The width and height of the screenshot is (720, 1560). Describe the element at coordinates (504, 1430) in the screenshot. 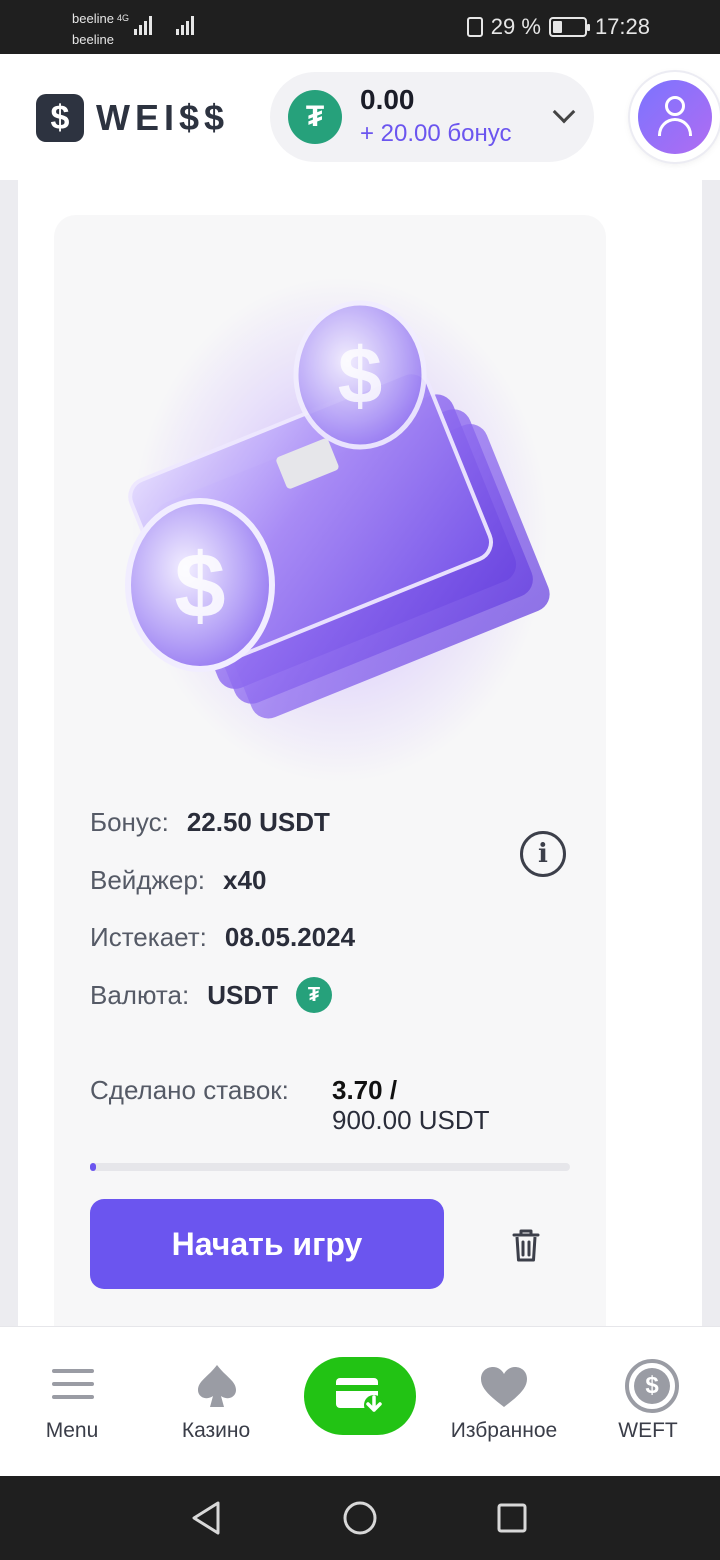

I see `nav-favorites-label: Избранное` at that location.